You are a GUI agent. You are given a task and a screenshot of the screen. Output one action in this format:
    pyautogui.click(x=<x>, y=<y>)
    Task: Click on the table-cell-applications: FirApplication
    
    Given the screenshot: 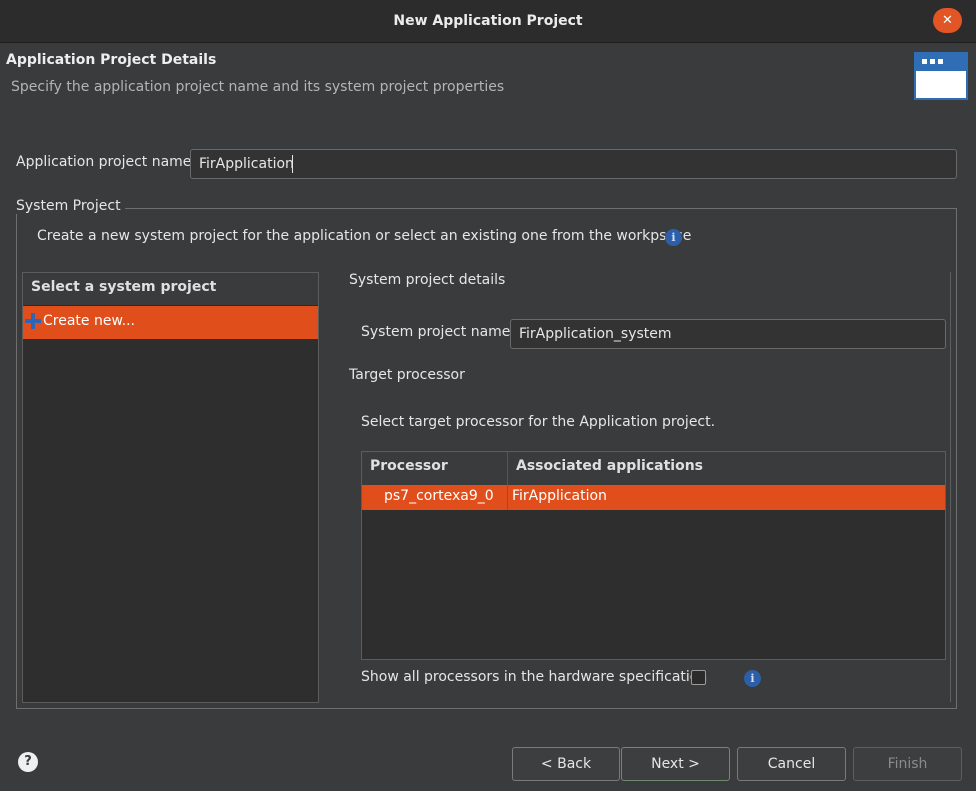 What is the action you would take?
    pyautogui.click(x=559, y=496)
    